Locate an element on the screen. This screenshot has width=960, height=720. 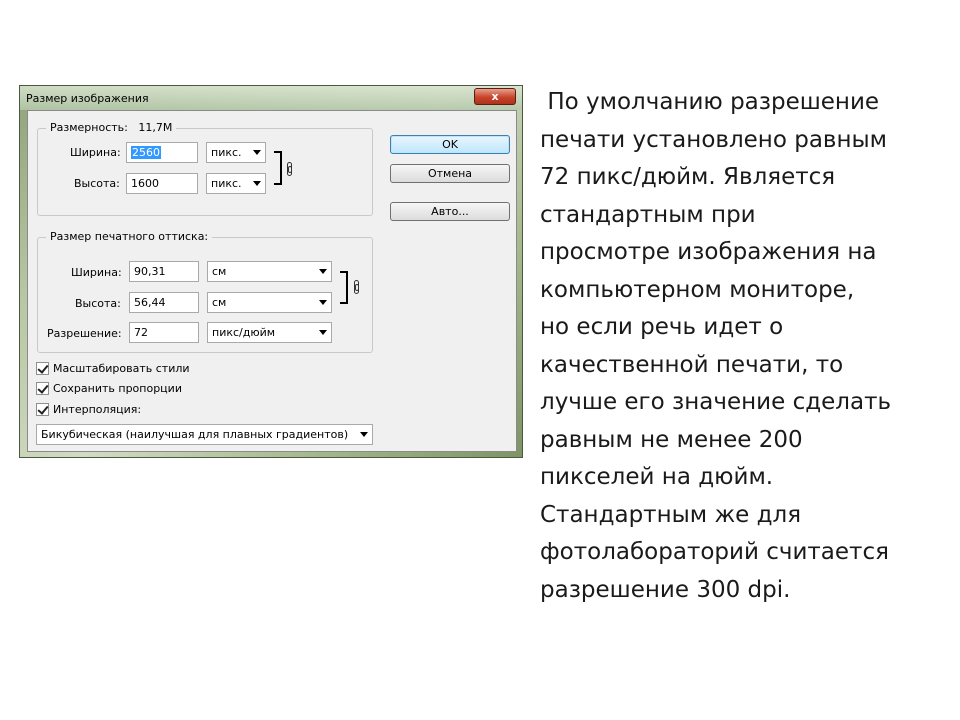
resolution-label: Разрешение: is located at coordinates (84, 333).